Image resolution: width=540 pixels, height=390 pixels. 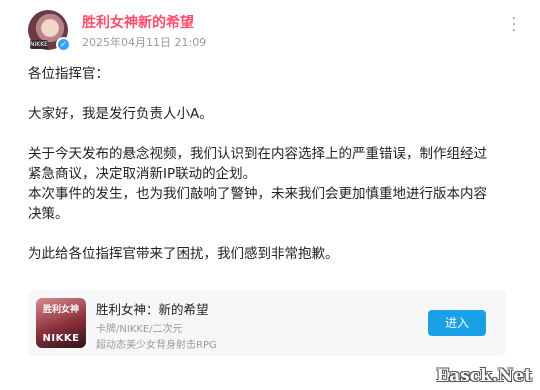 What do you see at coordinates (257, 204) in the screenshot?
I see `post-paragraph: 本次事件的发生，也为我们敲响了警钟，未来我们会更加慎重地进行版本内容决策。` at bounding box center [257, 204].